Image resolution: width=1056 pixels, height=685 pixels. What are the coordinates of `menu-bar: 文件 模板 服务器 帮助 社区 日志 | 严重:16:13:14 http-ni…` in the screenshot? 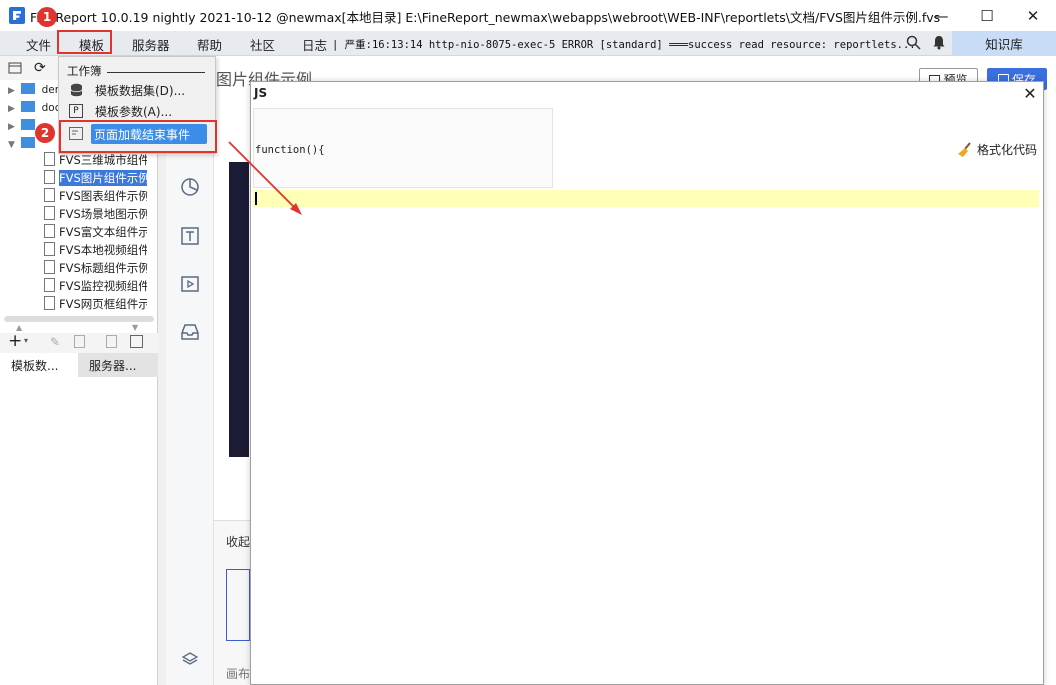 It's located at (528, 43).